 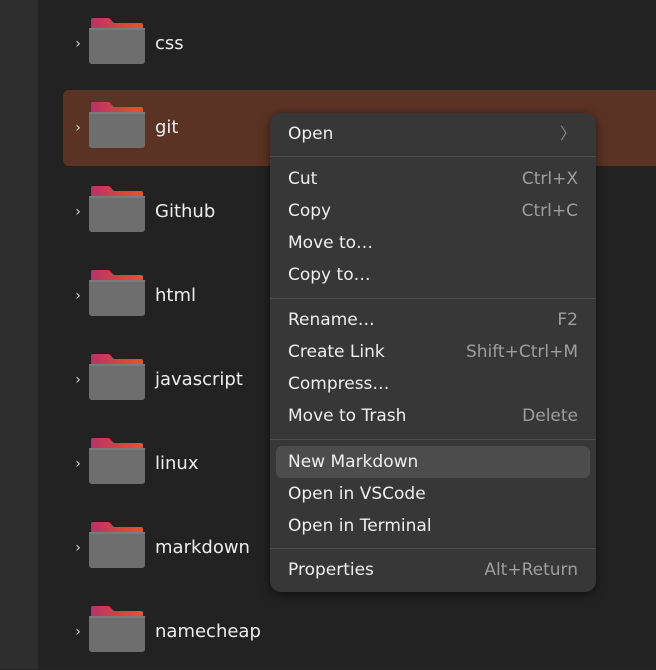 What do you see at coordinates (433, 320) in the screenshot?
I see `menu-item-rename: Rename… F2` at bounding box center [433, 320].